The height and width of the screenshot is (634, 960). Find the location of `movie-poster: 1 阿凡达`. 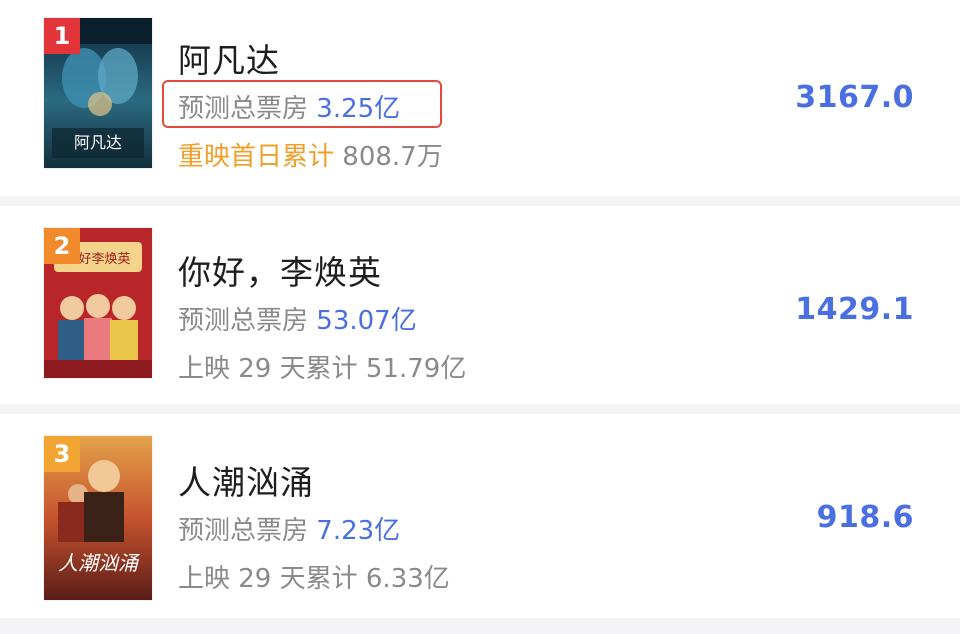

movie-poster: 1 阿凡达 is located at coordinates (98, 93).